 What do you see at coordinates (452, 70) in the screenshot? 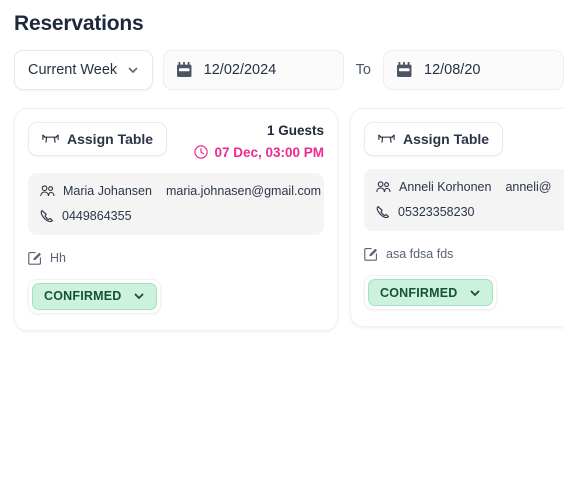
I see `date-to-value: 12/08/20` at bounding box center [452, 70].